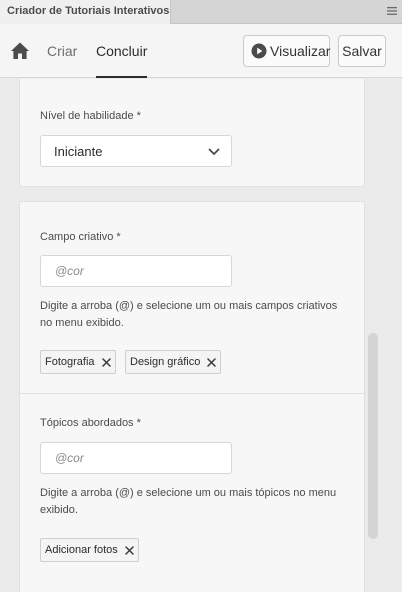 This screenshot has width=402, height=592. What do you see at coordinates (201, 12) in the screenshot?
I see `panel-tab-bar: Criador de Tutoriais Interativos` at bounding box center [201, 12].